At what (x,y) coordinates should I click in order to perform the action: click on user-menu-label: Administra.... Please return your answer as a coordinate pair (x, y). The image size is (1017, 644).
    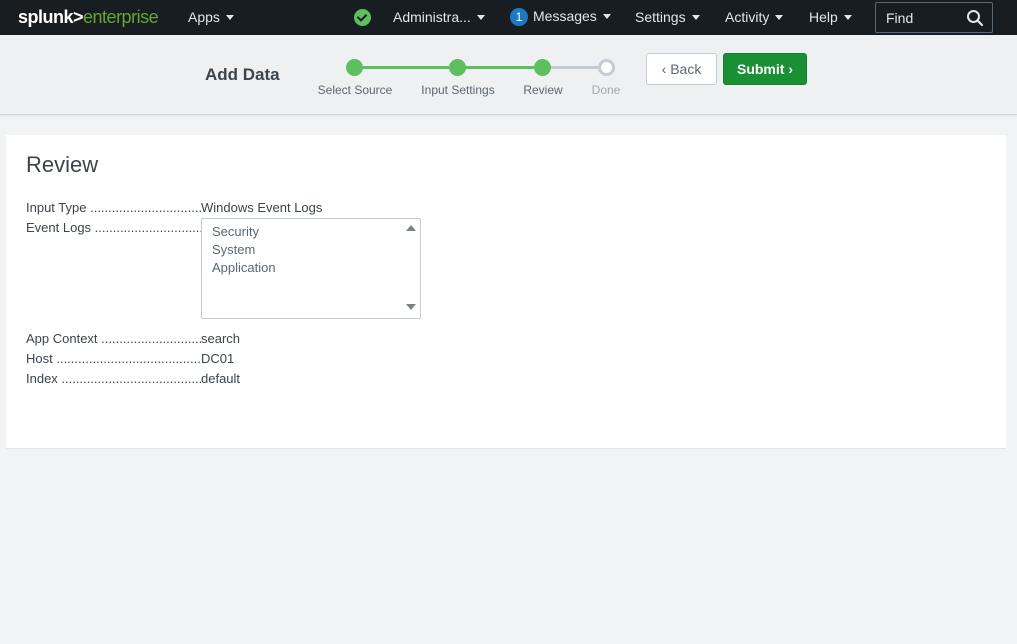
    Looking at the image, I should click on (432, 17).